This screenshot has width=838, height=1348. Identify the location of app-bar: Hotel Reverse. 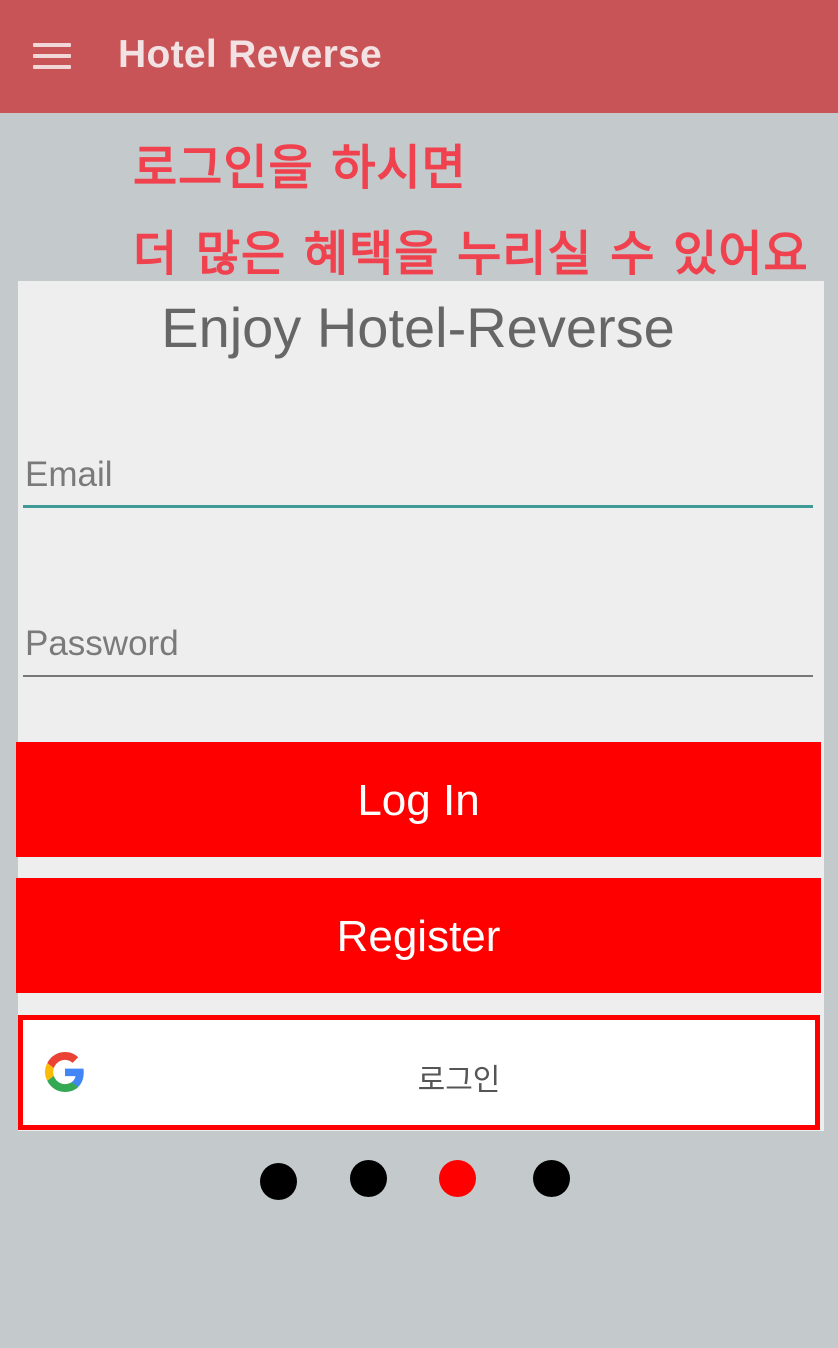
(419, 56).